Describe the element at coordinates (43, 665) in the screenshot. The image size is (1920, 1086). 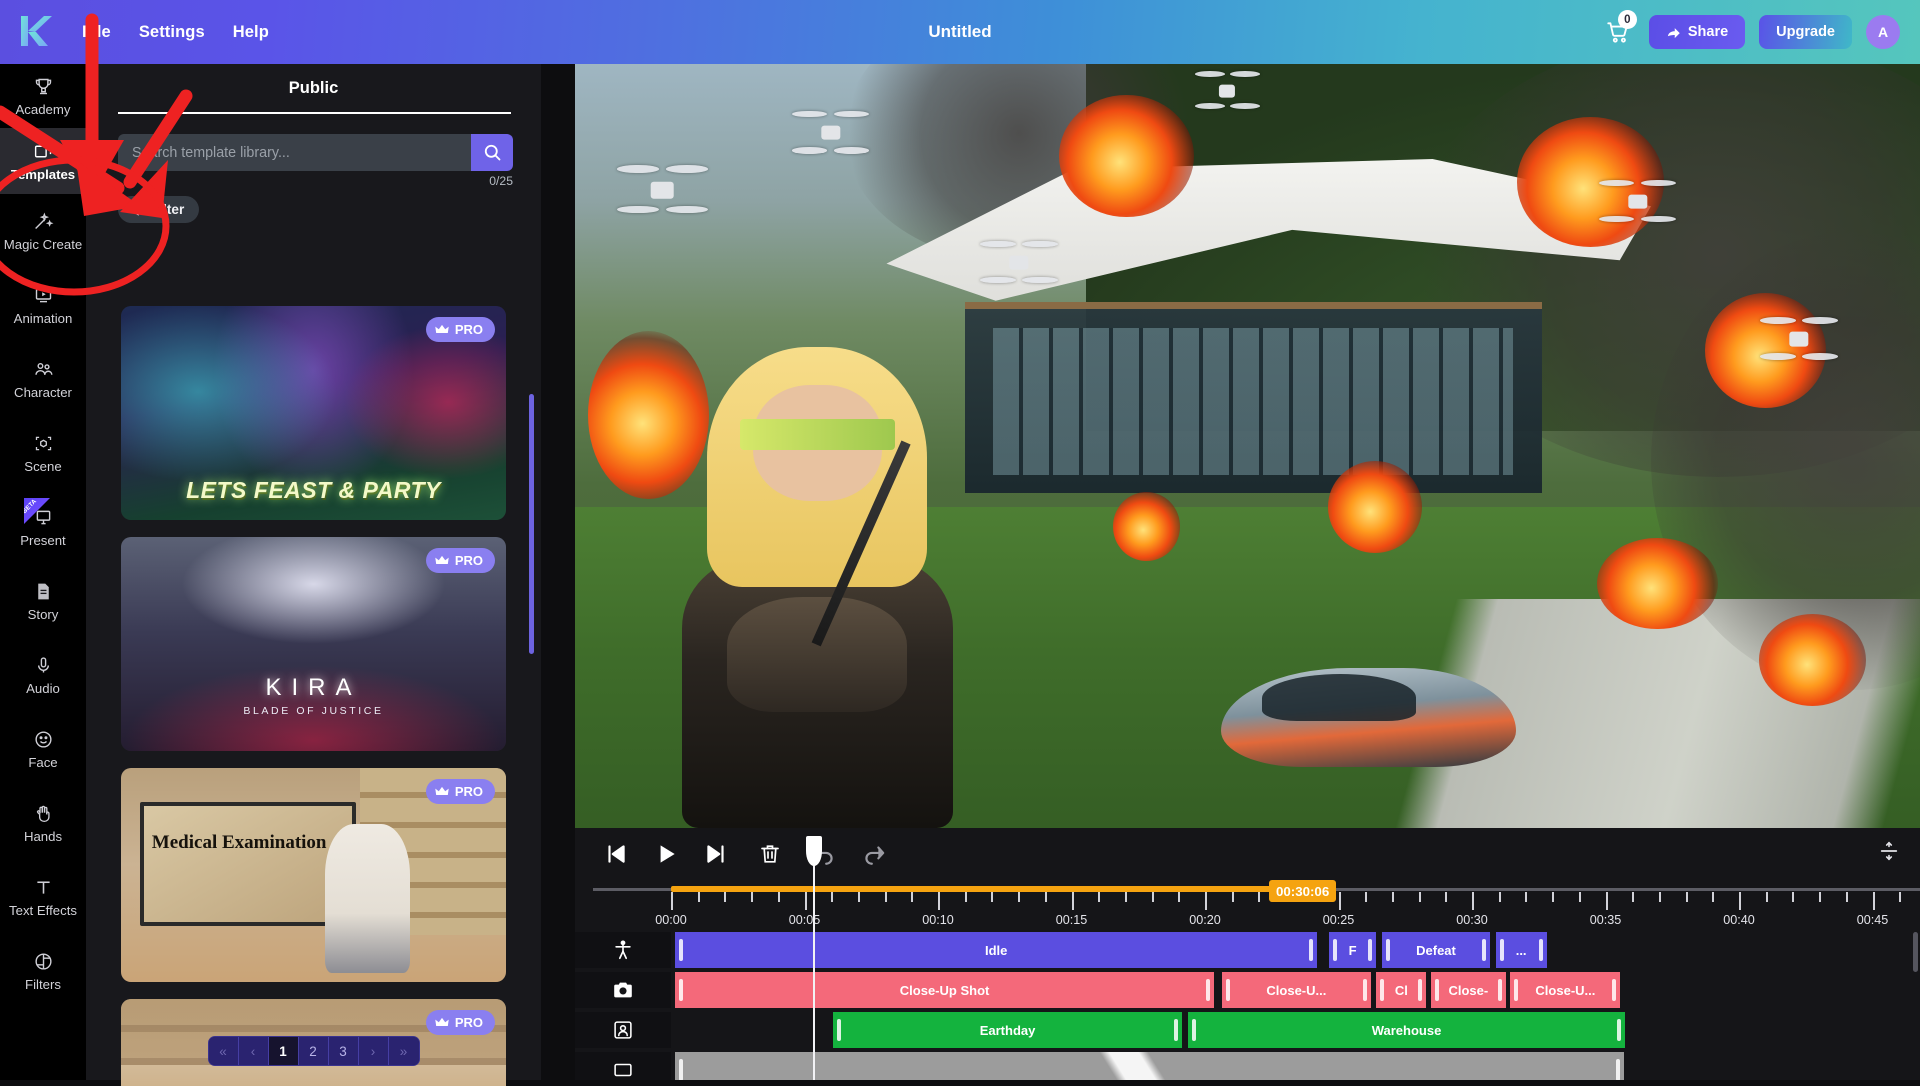
I see `microphone-icon` at that location.